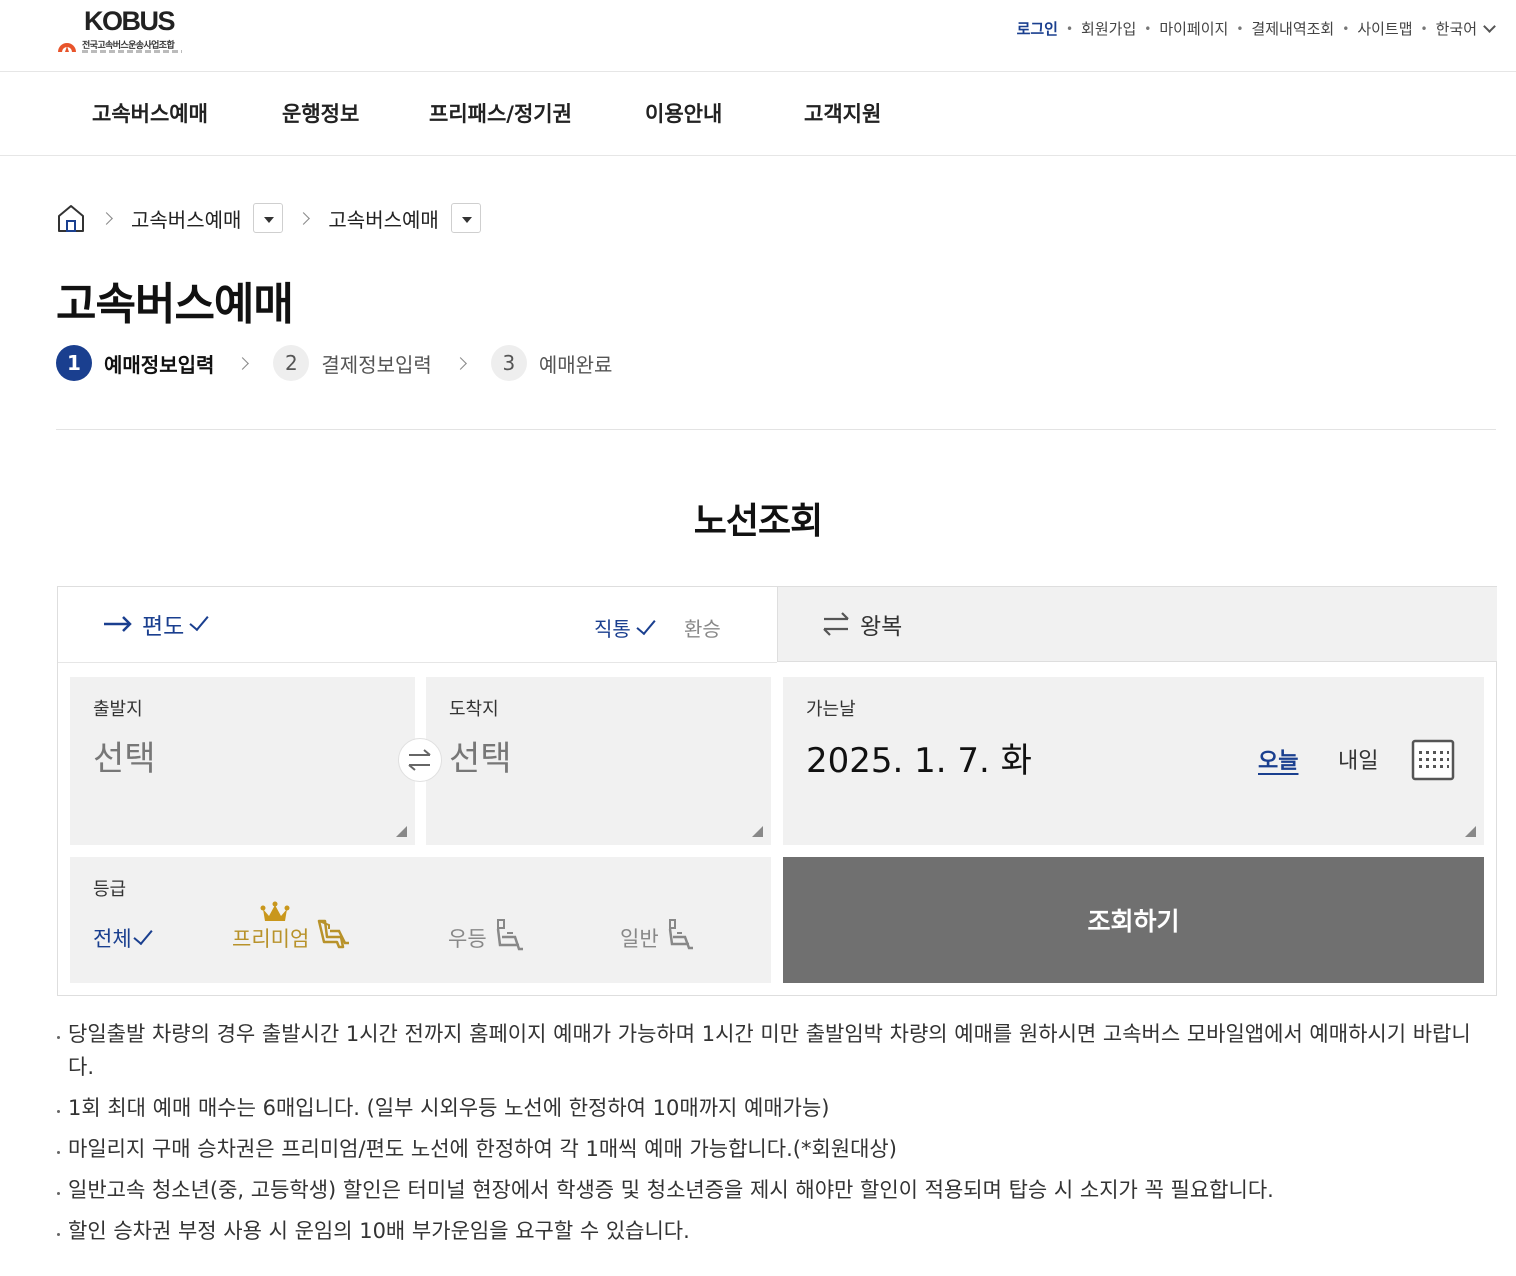  I want to click on arrow-right-icon, so click(118, 624).